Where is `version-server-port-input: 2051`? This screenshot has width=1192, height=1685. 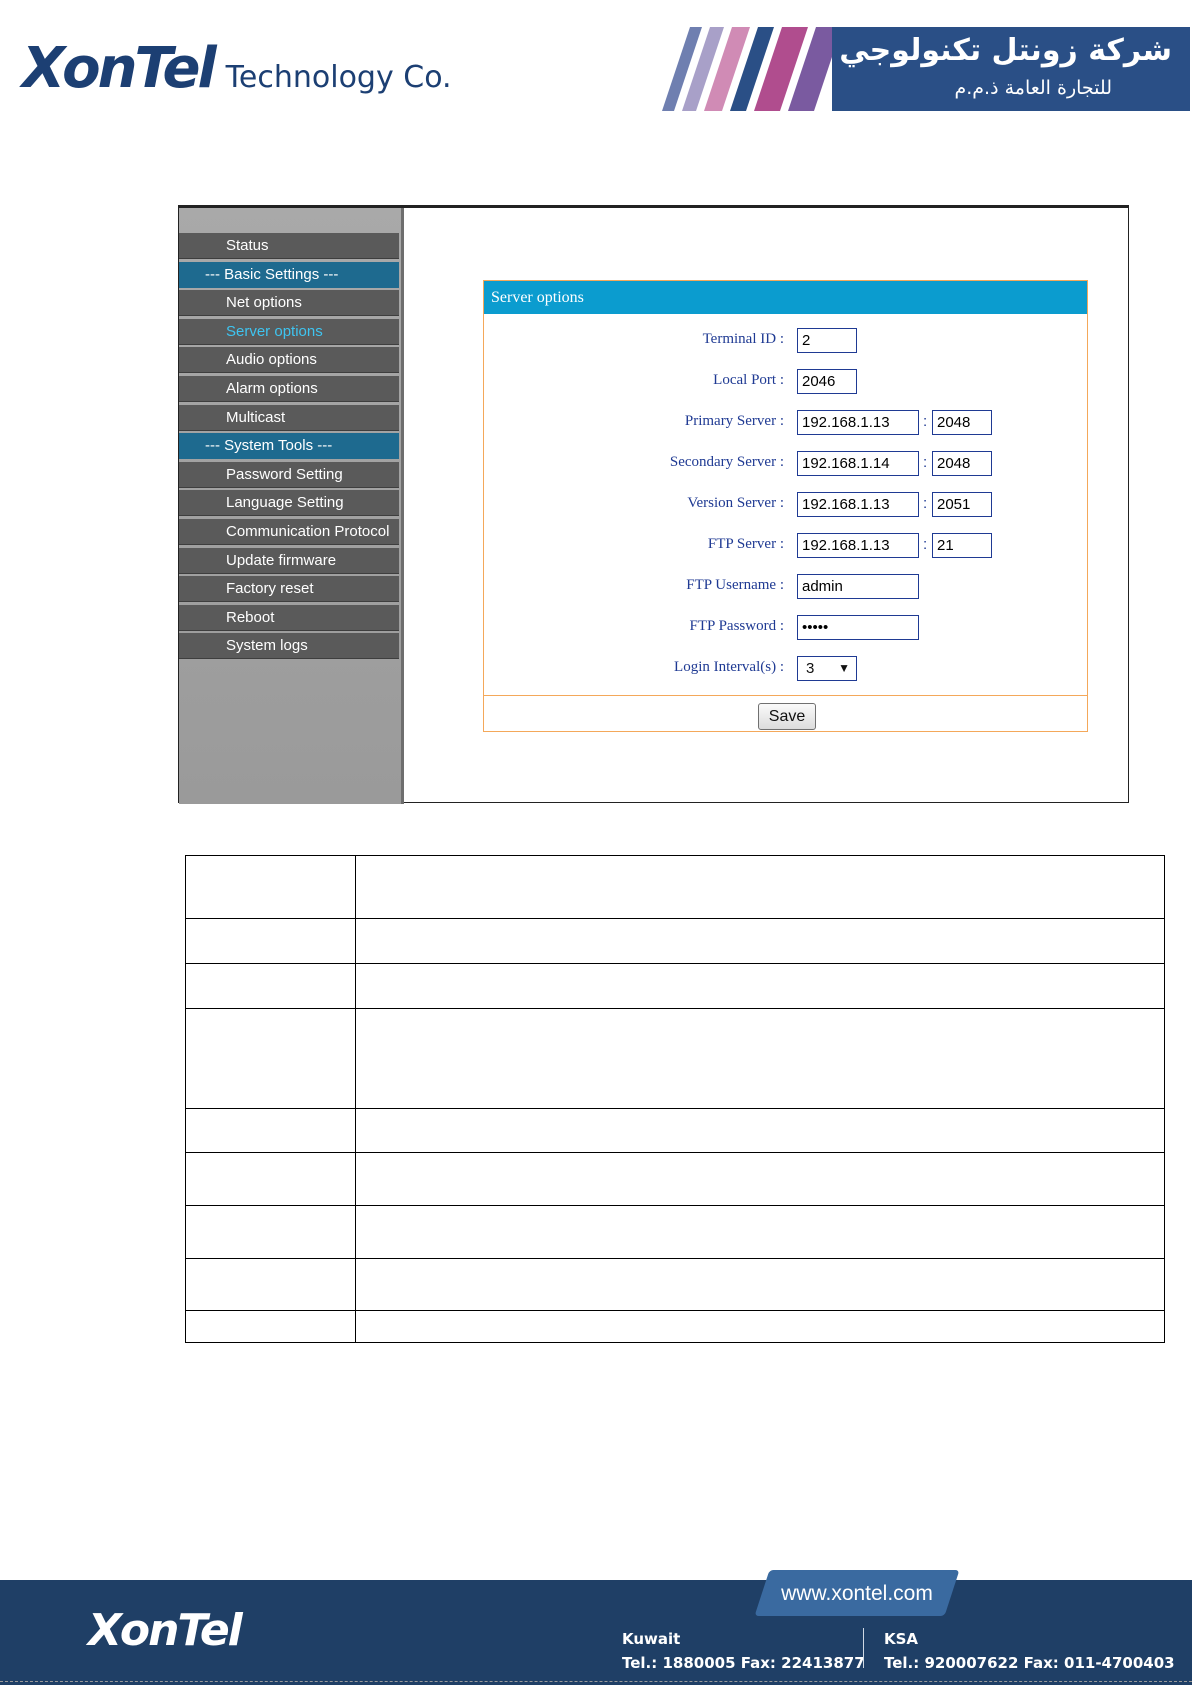
version-server-port-input: 2051 is located at coordinates (962, 504).